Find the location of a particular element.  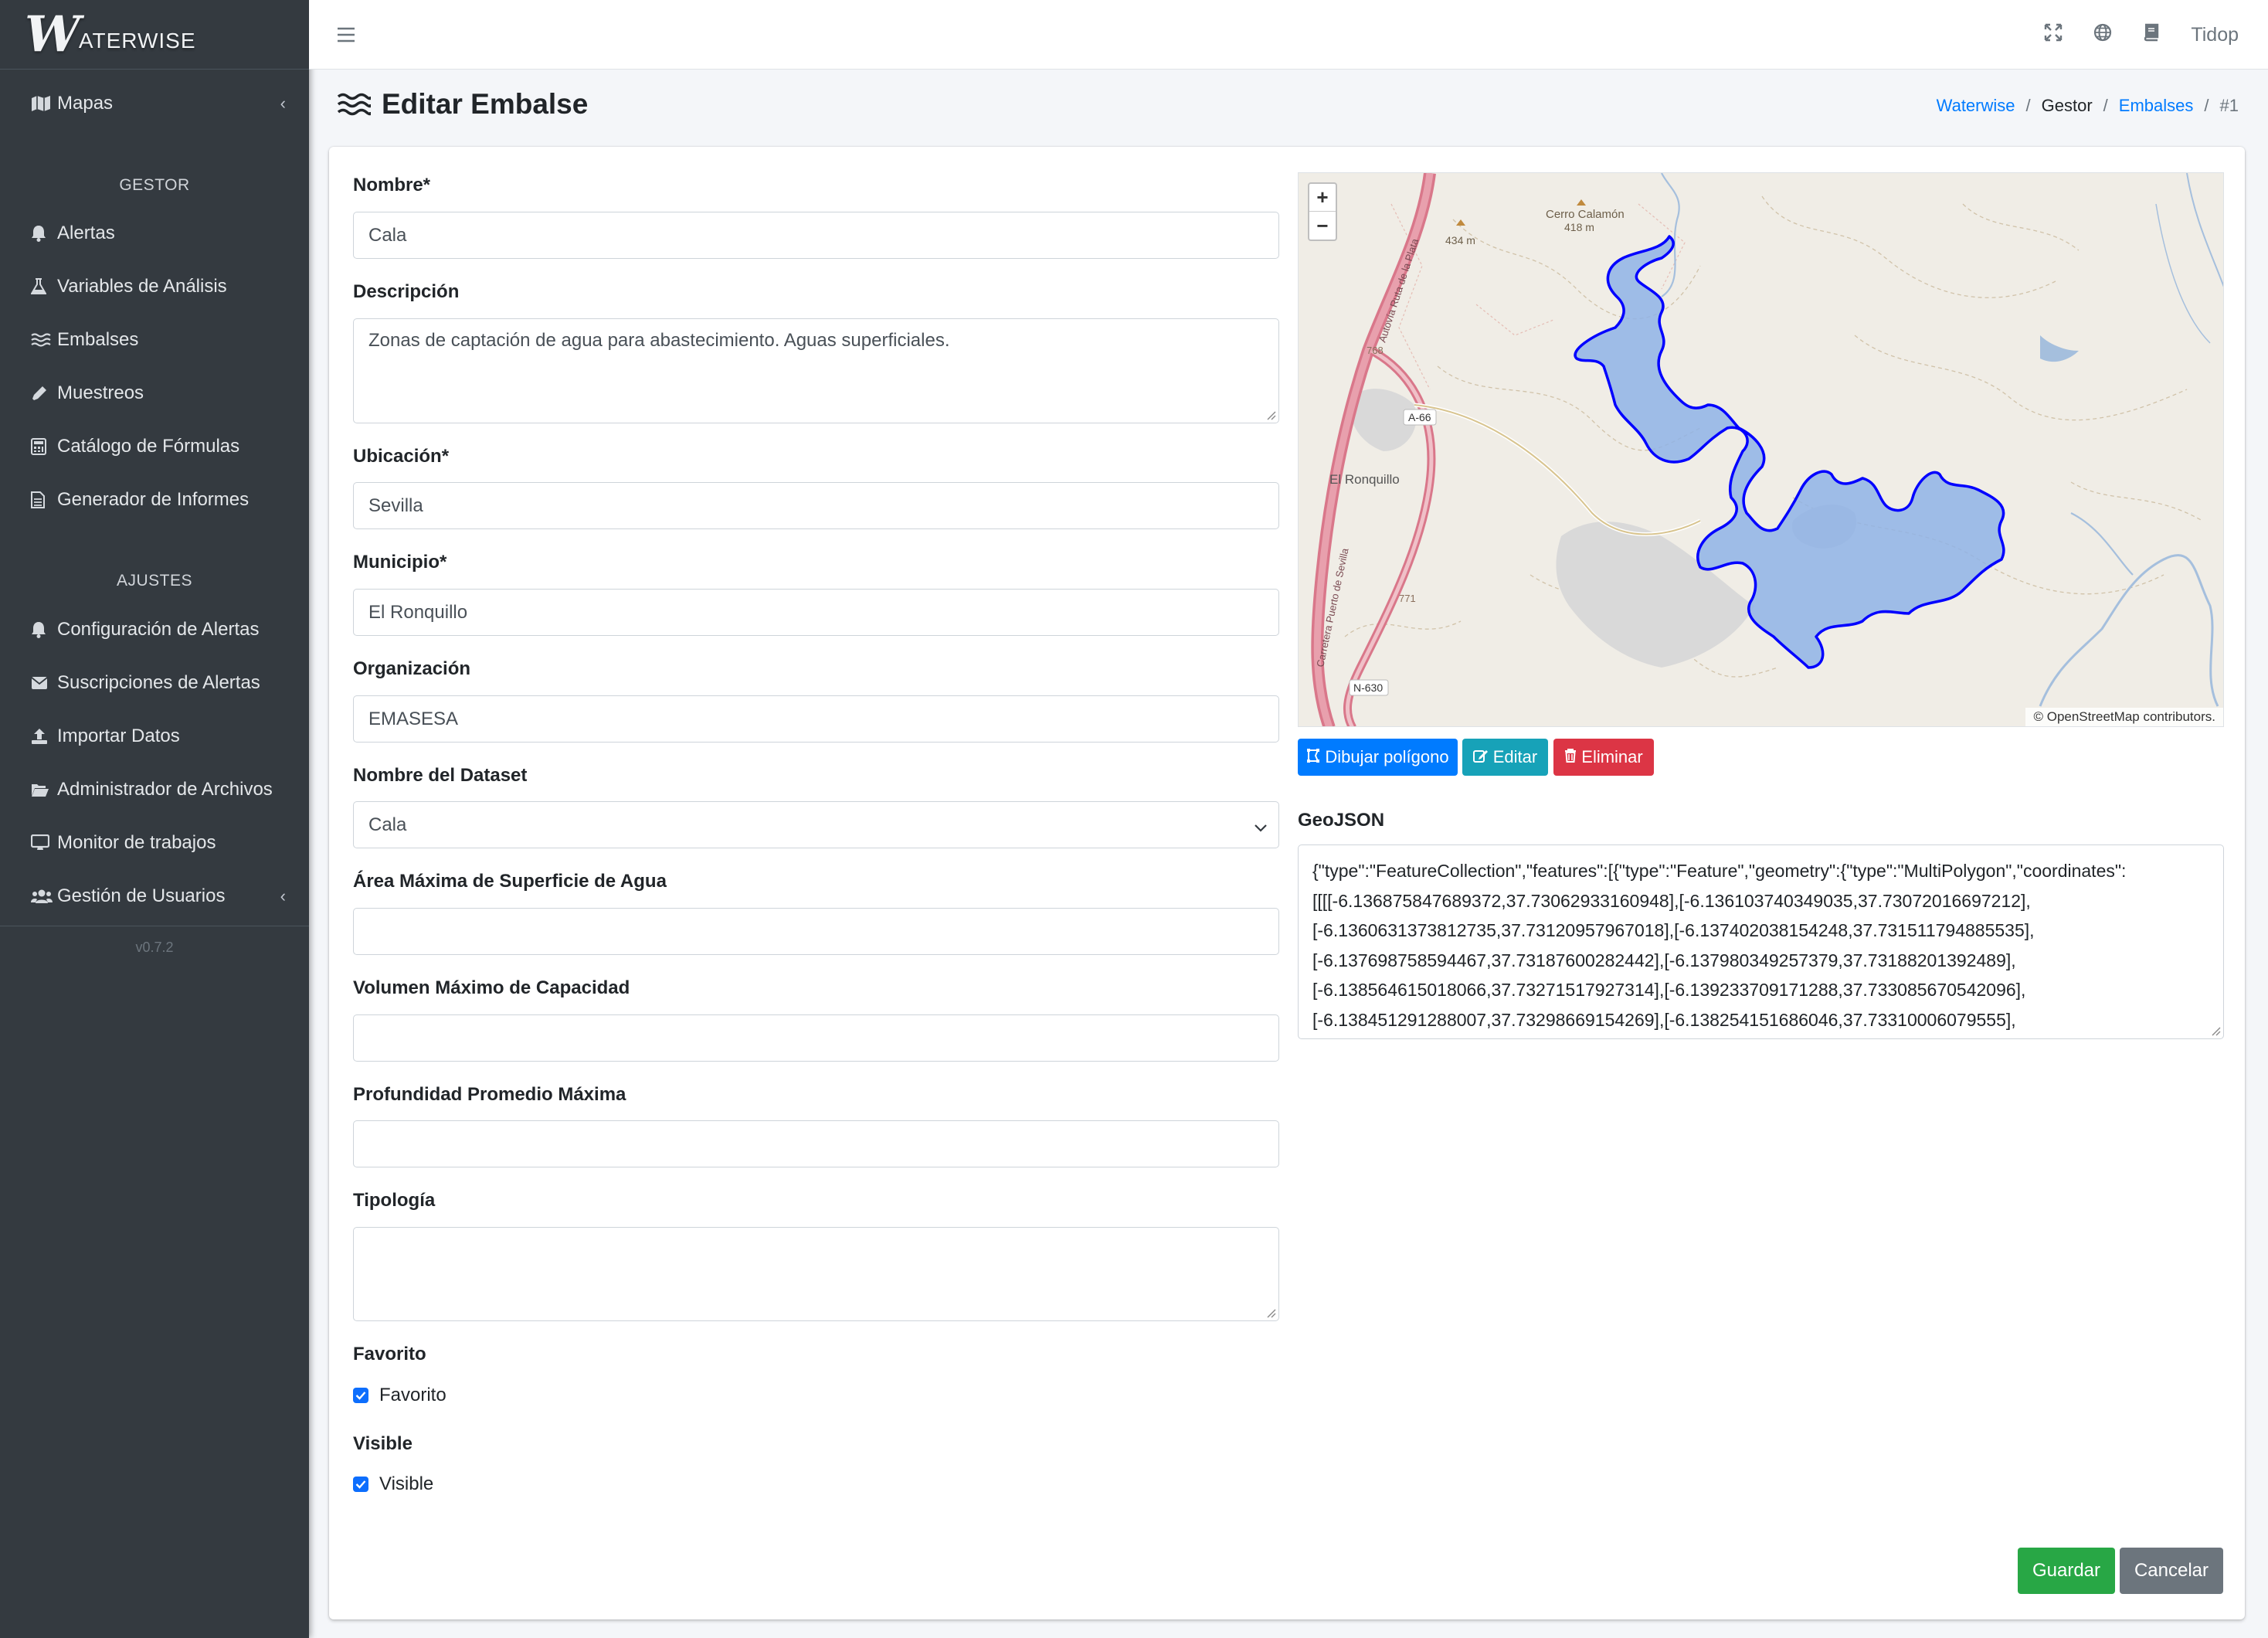

section-header-gestor: GESTOR is located at coordinates (154, 185).